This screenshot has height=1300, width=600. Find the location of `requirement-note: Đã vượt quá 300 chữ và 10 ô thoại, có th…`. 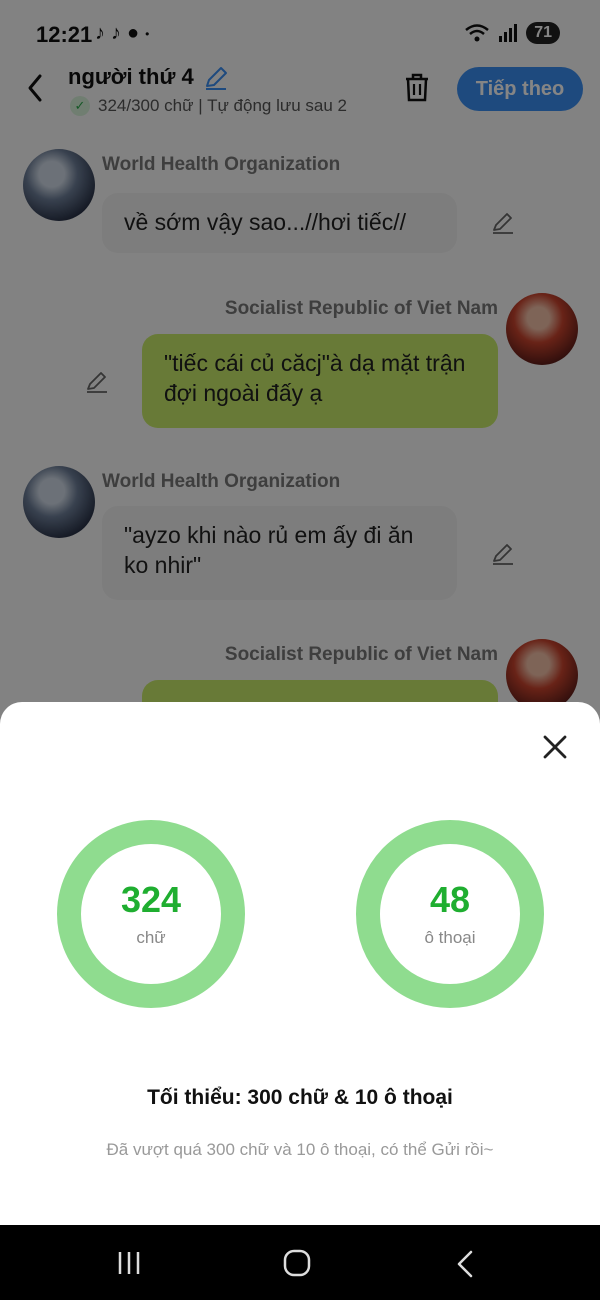

requirement-note: Đã vượt quá 300 chữ và 10 ô thoại, có th… is located at coordinates (300, 1149).